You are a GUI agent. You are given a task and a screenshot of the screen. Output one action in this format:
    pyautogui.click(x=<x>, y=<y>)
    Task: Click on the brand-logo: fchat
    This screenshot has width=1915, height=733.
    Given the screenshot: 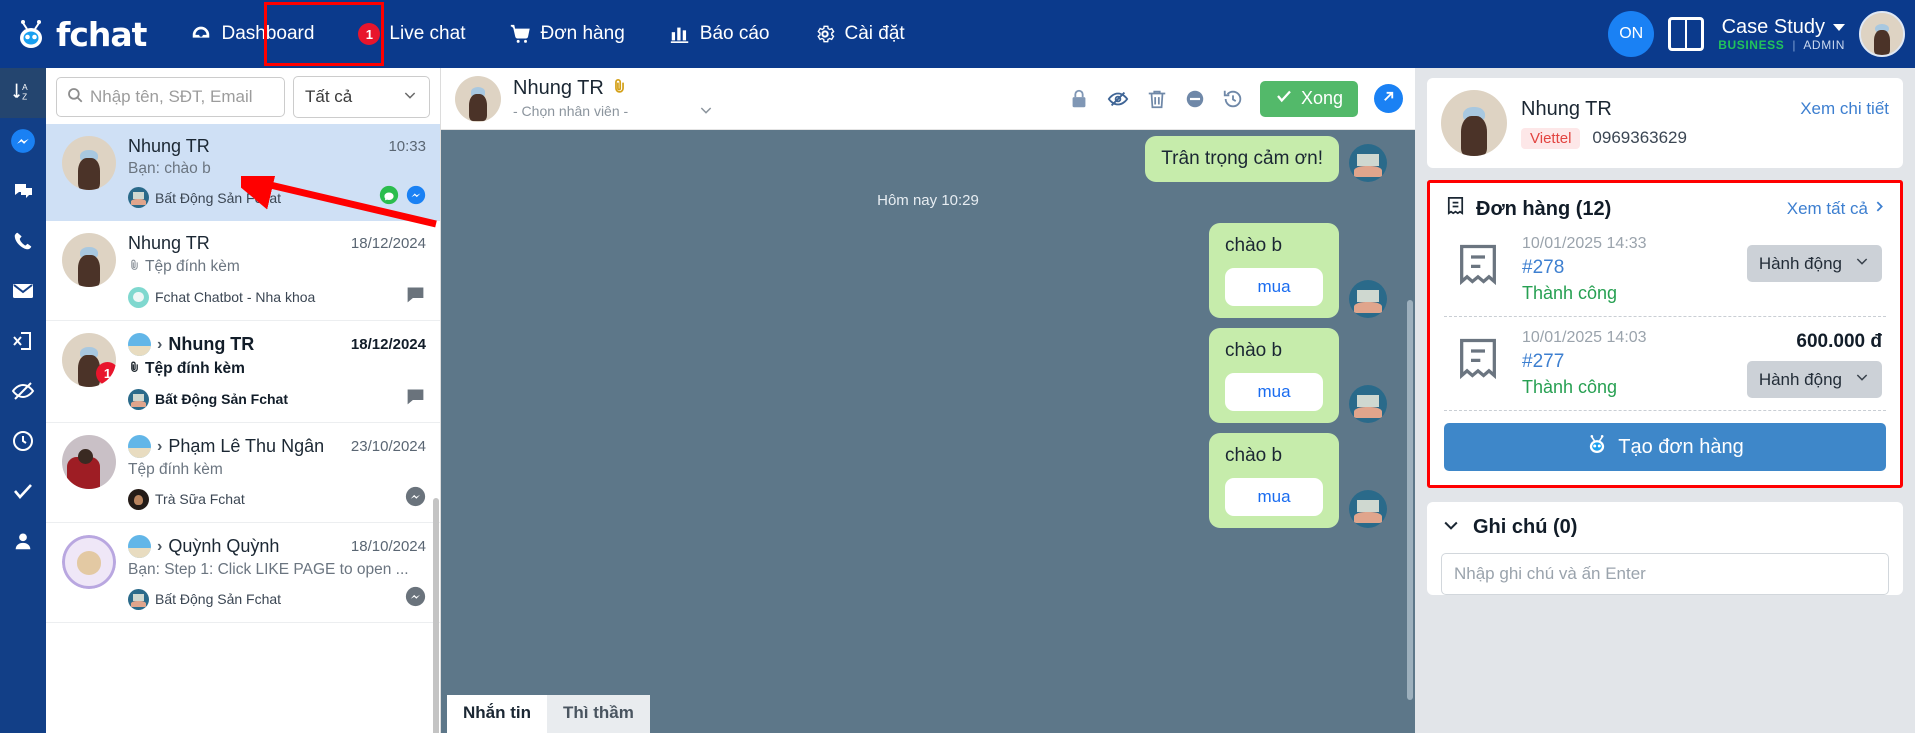 What is the action you would take?
    pyautogui.click(x=73, y=34)
    